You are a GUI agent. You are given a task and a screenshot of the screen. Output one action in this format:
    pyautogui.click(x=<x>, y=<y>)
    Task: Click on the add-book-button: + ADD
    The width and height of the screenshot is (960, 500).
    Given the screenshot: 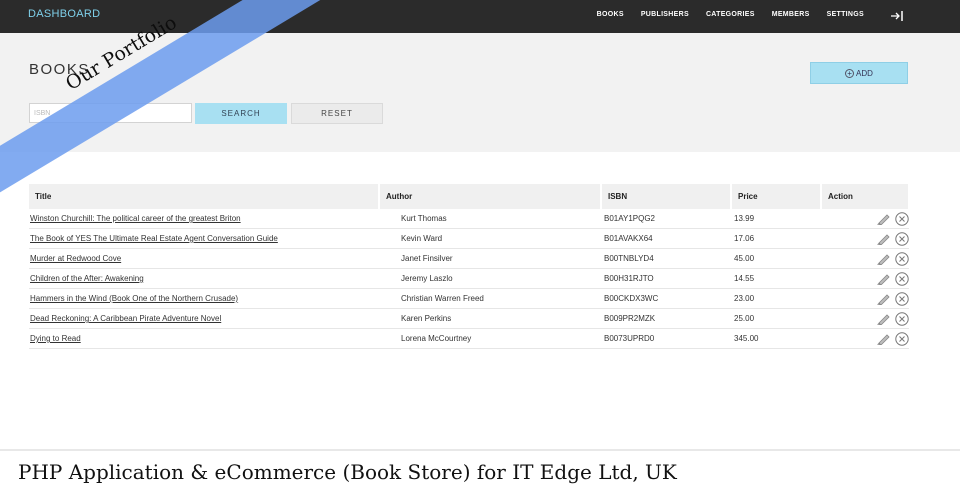 What is the action you would take?
    pyautogui.click(x=859, y=73)
    